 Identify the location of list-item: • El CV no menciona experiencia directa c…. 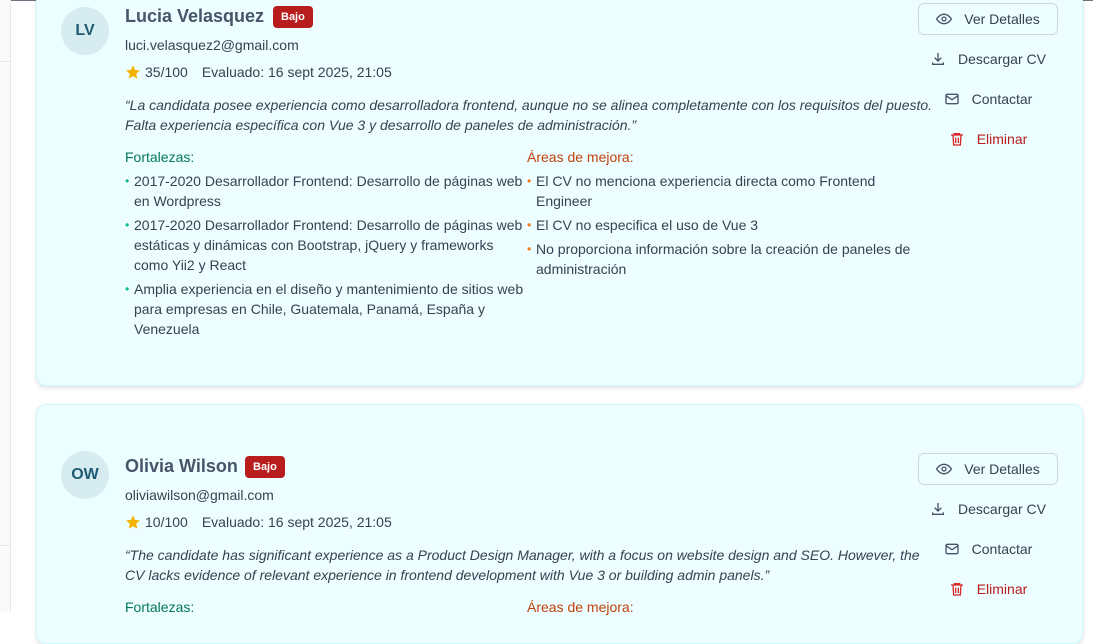
(701, 191).